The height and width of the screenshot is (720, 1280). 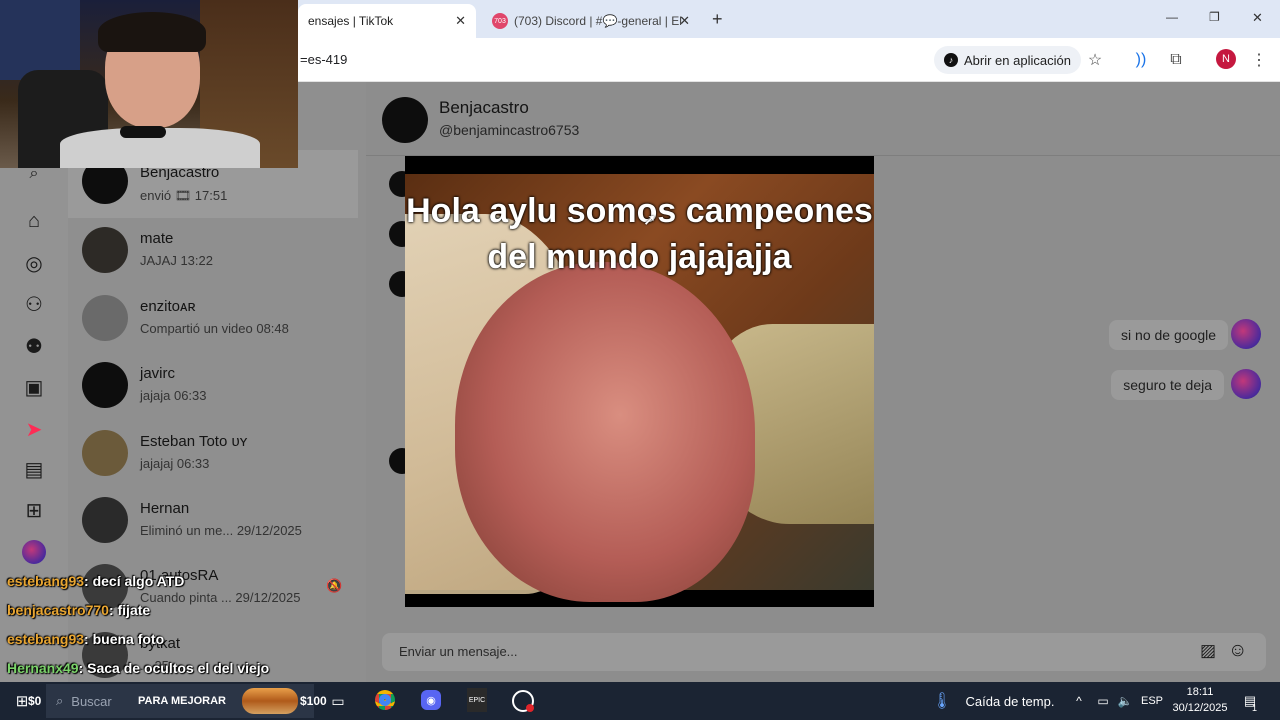 I want to click on friends-icon: ⚉, so click(x=34, y=346).